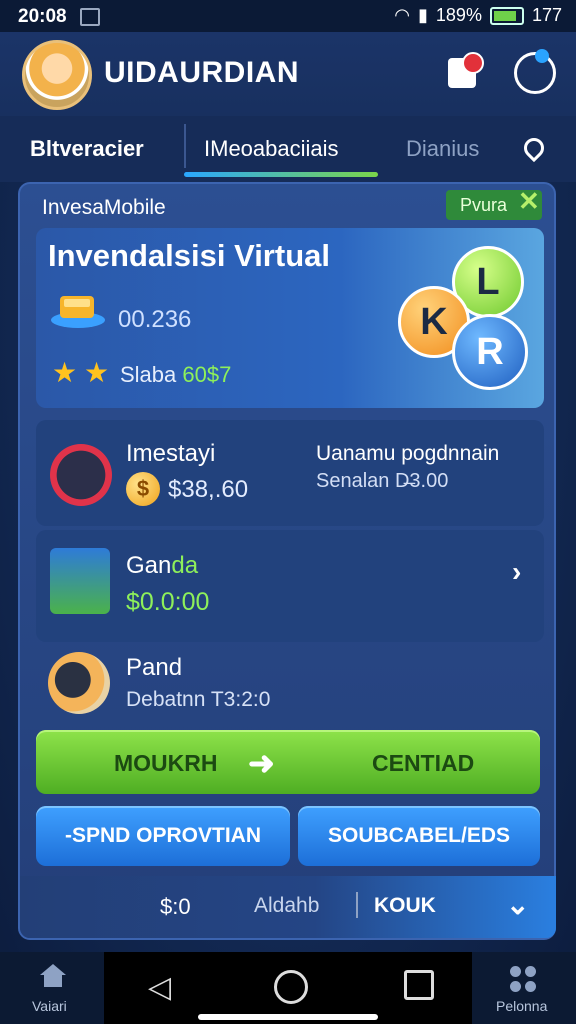 This screenshot has width=576, height=1024. I want to click on gesture-bar, so click(288, 1017).